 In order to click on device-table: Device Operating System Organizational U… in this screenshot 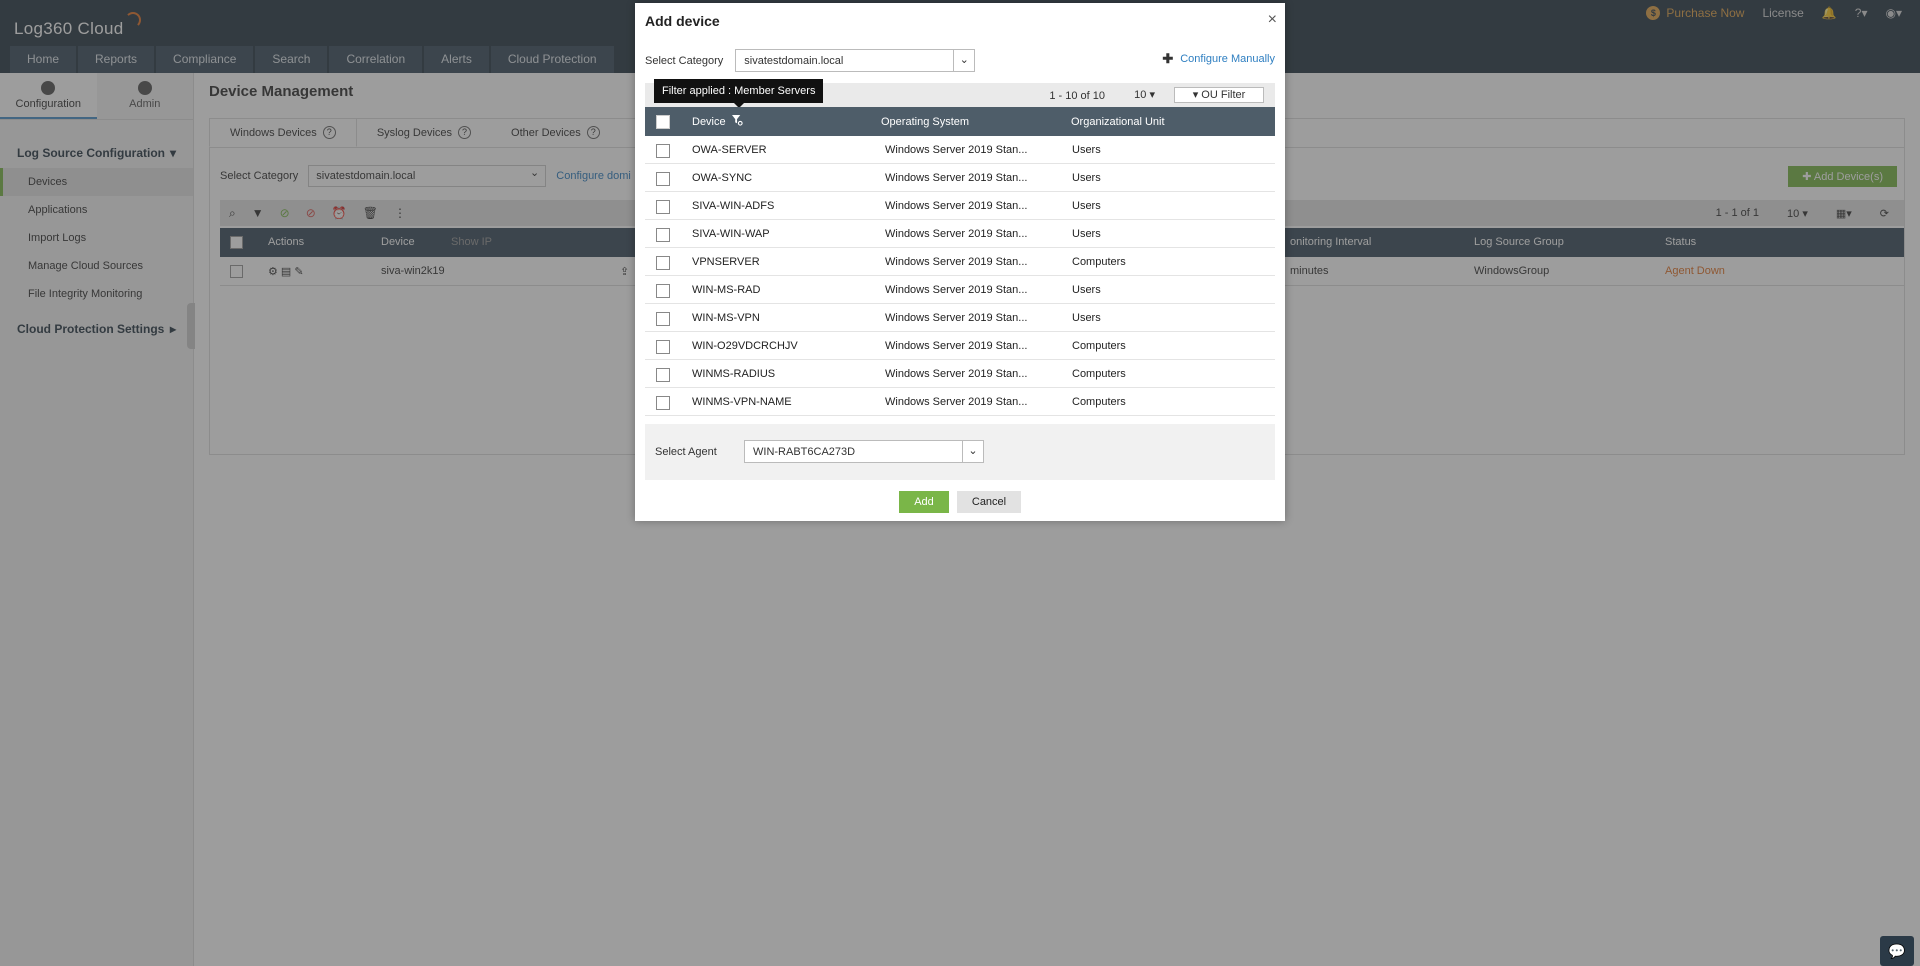, I will do `click(960, 261)`.